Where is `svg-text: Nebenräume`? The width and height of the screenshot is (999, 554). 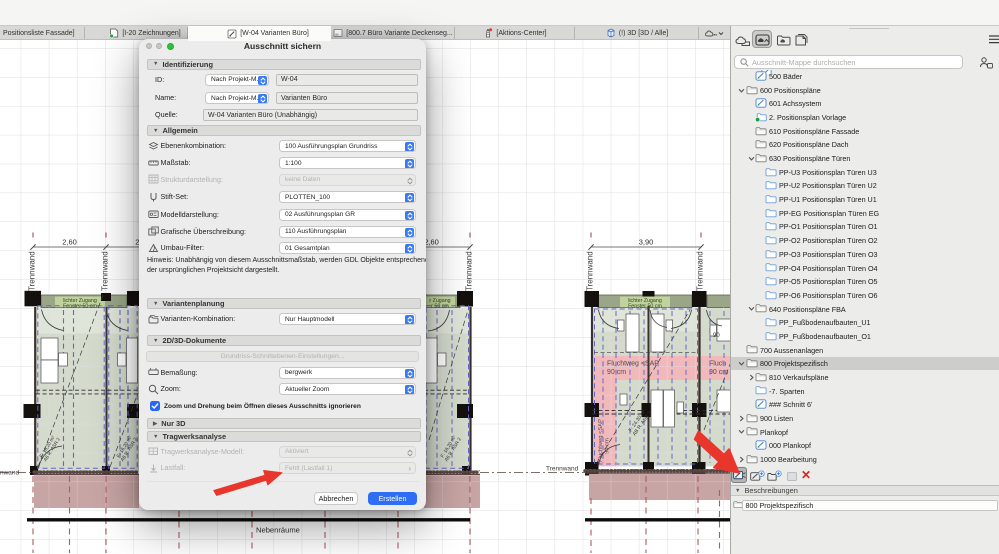
svg-text: Nebenräume is located at coordinates (278, 530).